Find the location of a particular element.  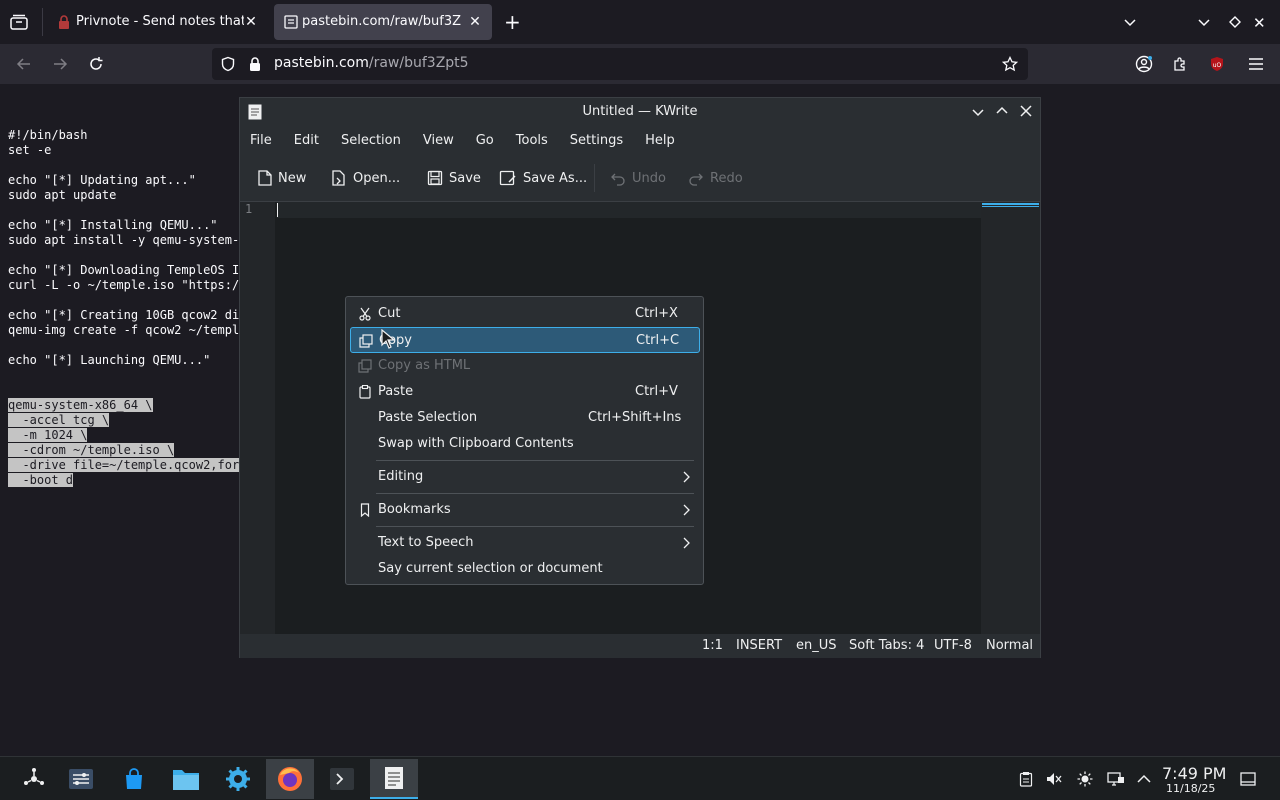

tab-title: Privnote - Send notes that is located at coordinates (160, 21).